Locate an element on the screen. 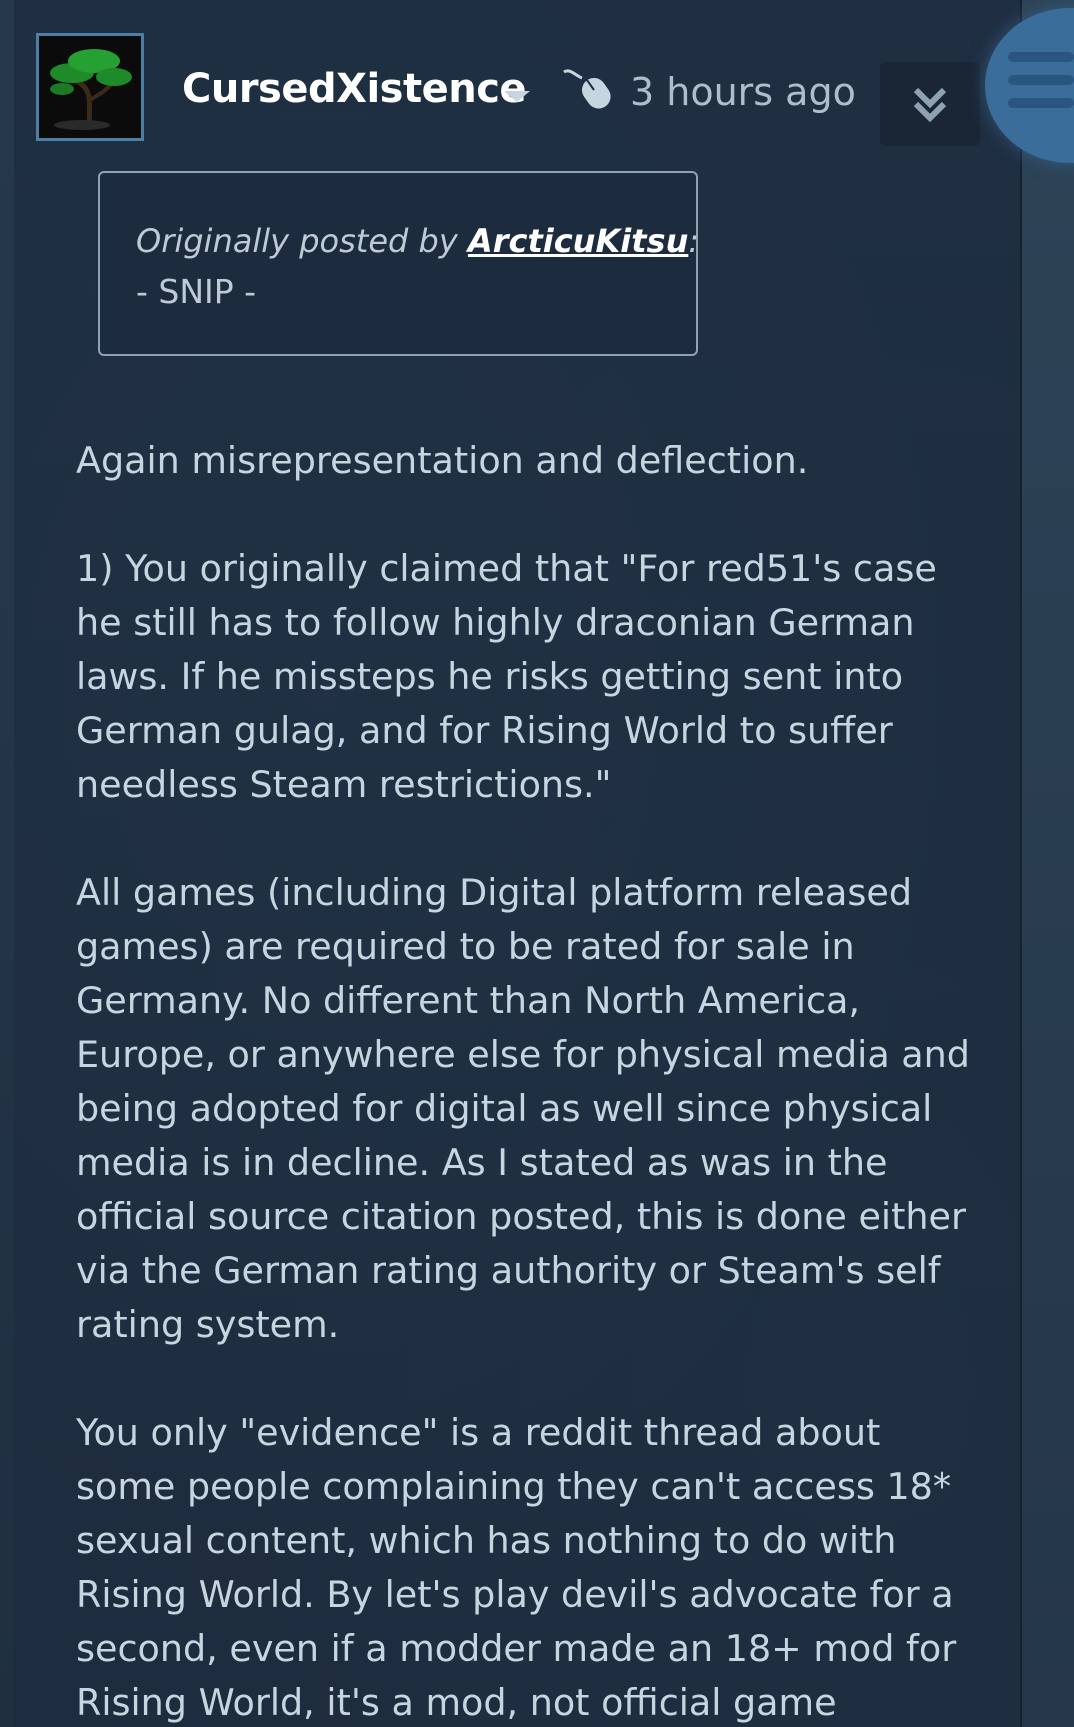 The image size is (1074, 1727). avatar is located at coordinates (90, 87).